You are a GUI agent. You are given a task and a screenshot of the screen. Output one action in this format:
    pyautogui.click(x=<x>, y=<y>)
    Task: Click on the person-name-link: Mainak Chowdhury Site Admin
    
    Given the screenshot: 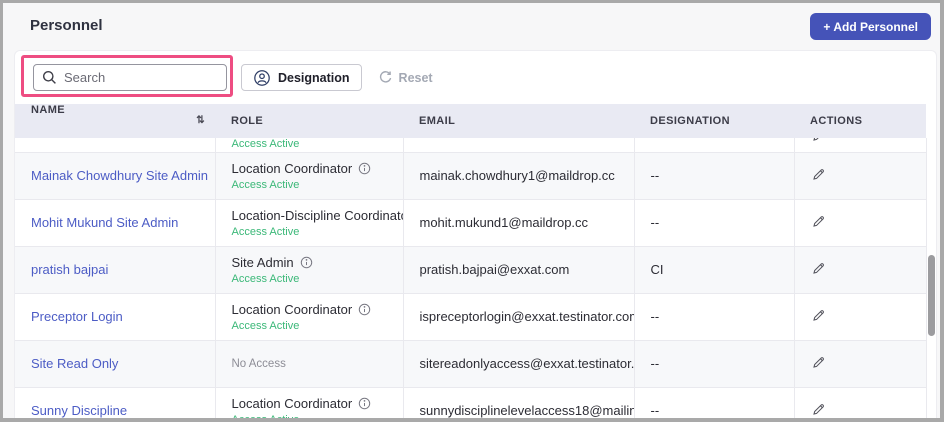 What is the action you would take?
    pyautogui.click(x=119, y=175)
    